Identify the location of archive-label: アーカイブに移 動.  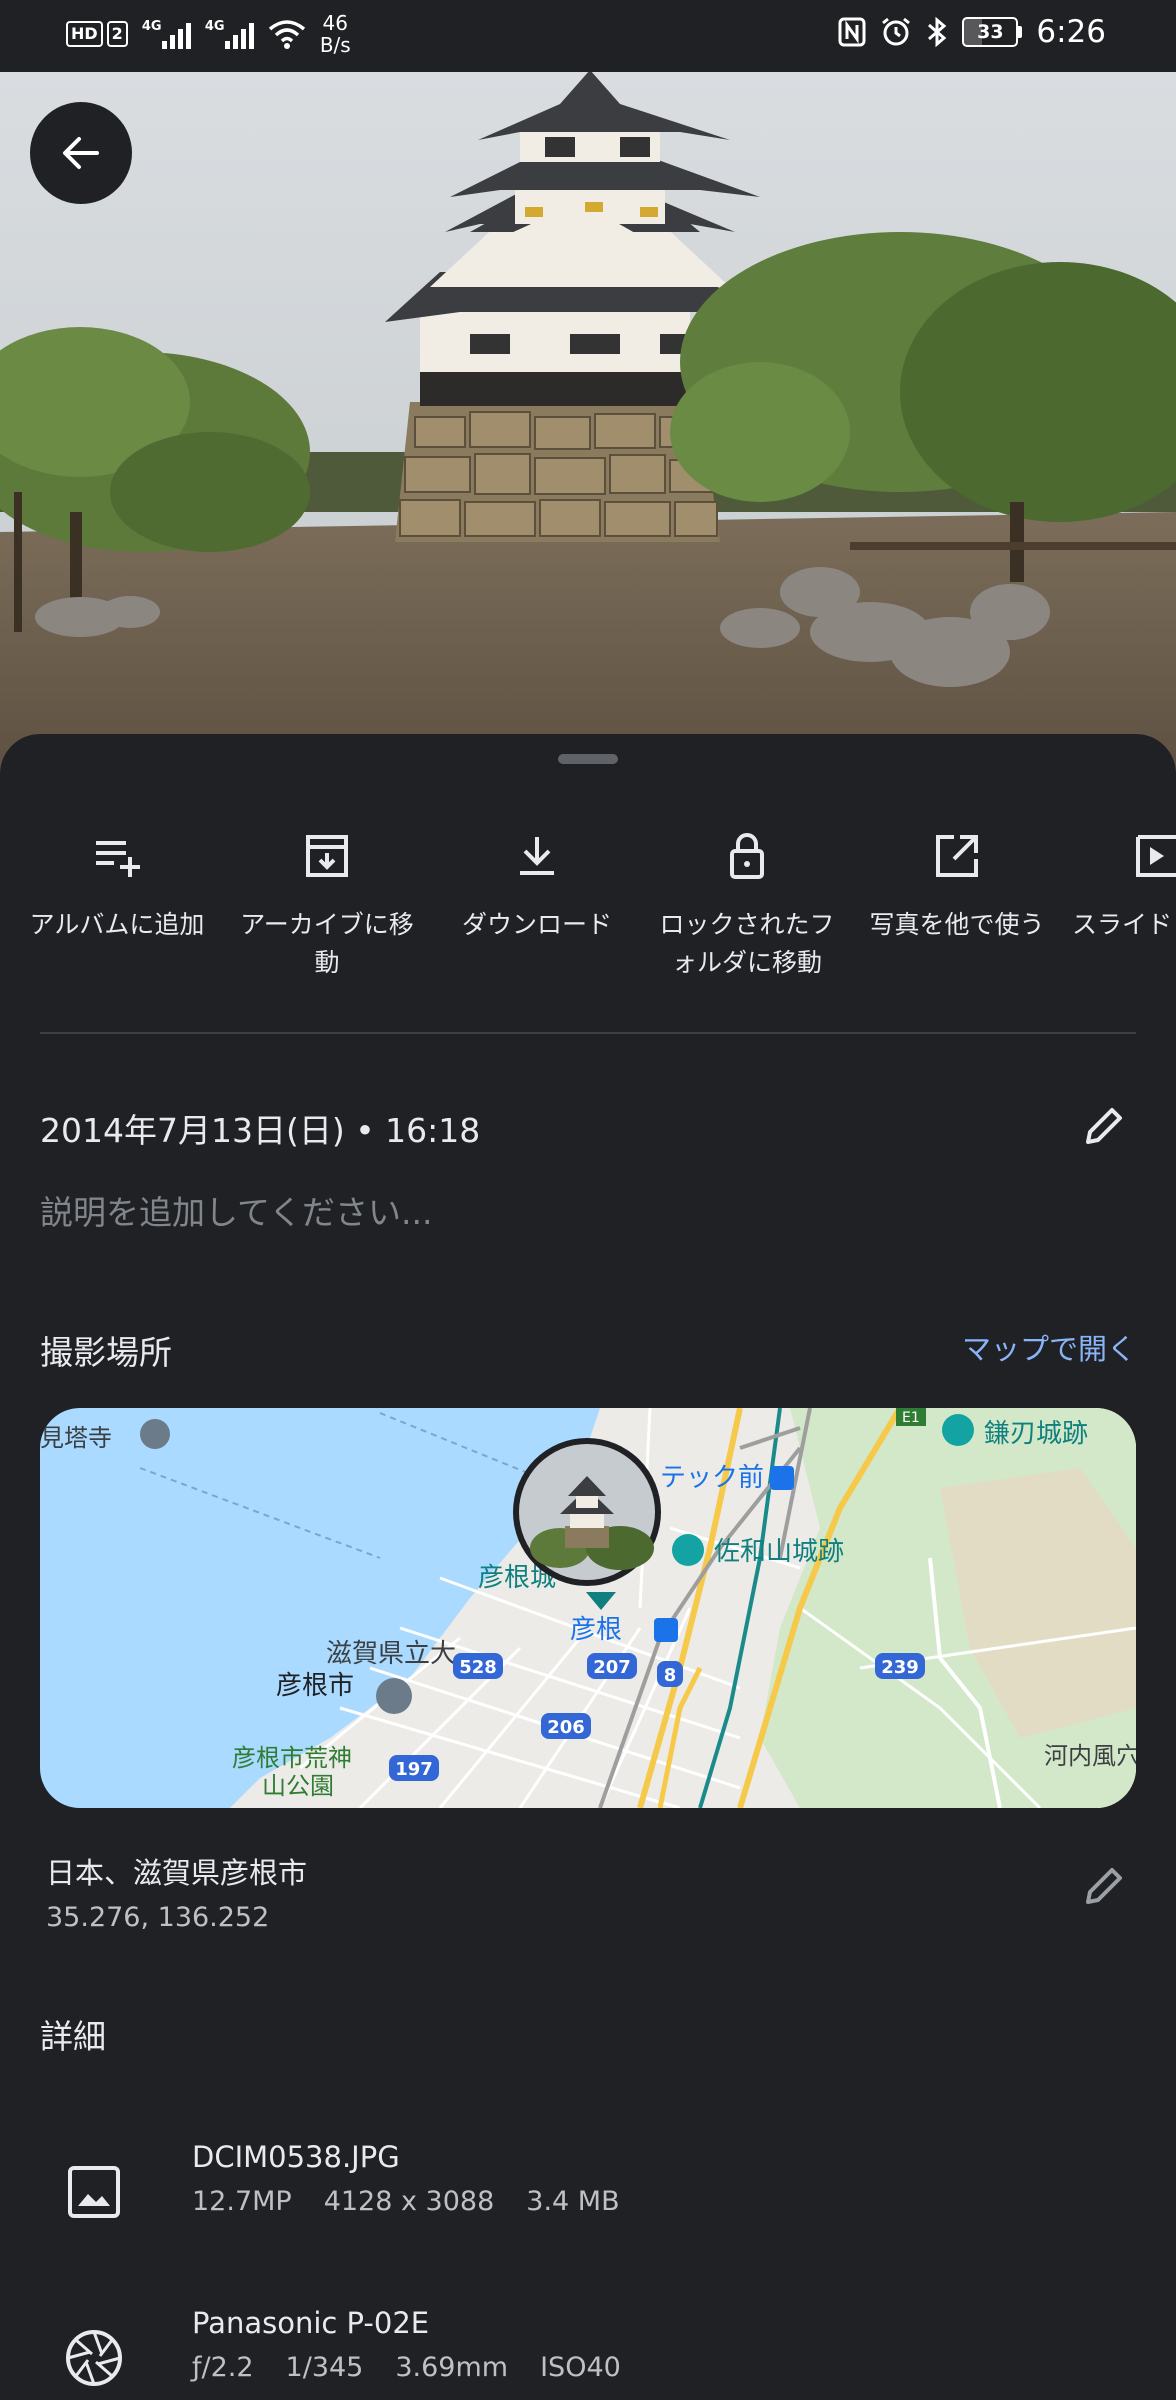
(327, 943).